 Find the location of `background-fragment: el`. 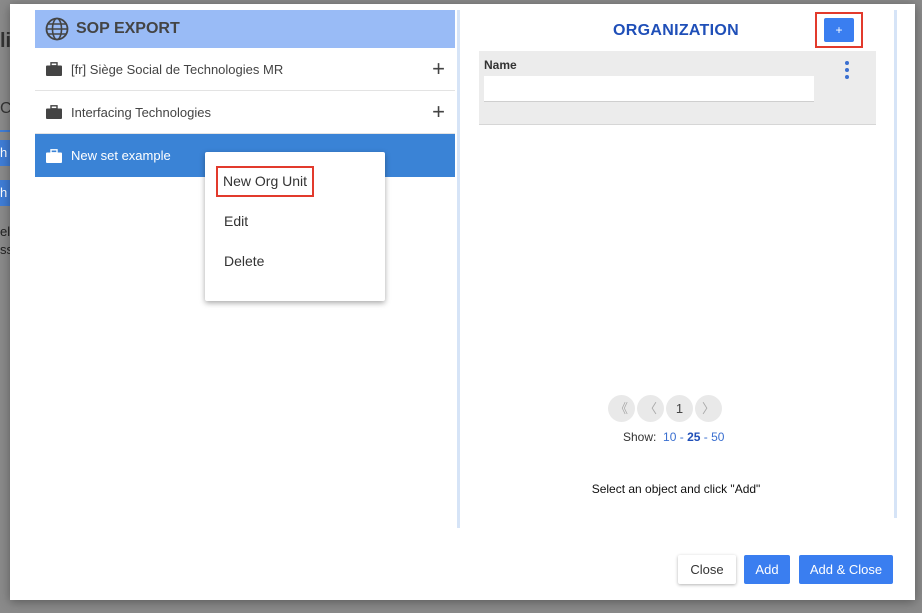

background-fragment: el is located at coordinates (5, 231).